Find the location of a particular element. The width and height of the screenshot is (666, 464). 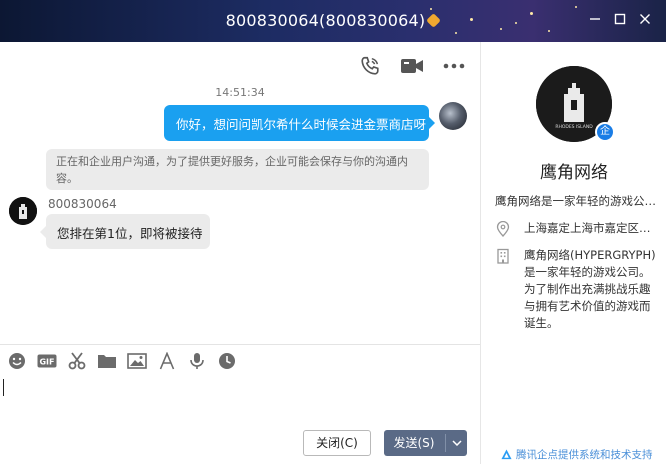

send-button: 发送(S) is located at coordinates (425, 443).